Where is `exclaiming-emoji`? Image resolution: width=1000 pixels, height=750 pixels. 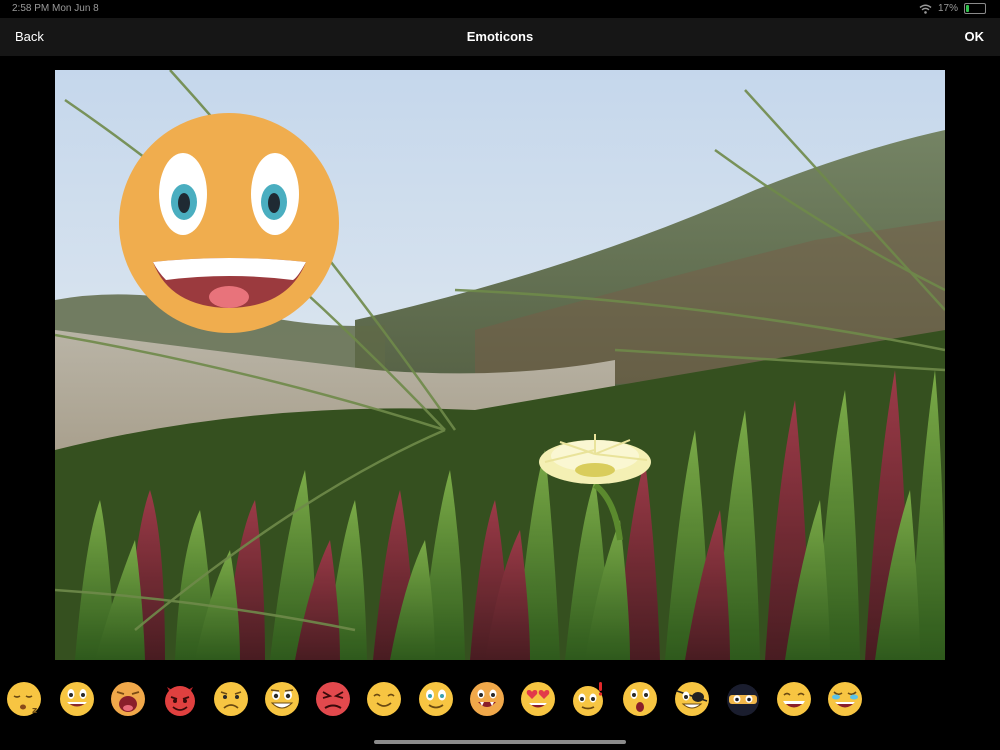
exclaiming-emoji is located at coordinates (589, 699).